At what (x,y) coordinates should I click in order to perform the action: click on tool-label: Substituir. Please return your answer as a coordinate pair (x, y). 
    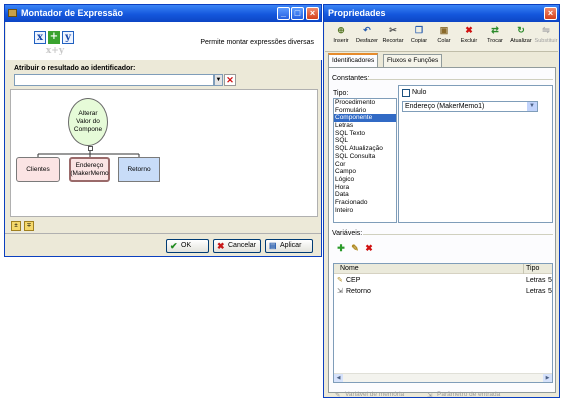
    Looking at the image, I should click on (546, 41).